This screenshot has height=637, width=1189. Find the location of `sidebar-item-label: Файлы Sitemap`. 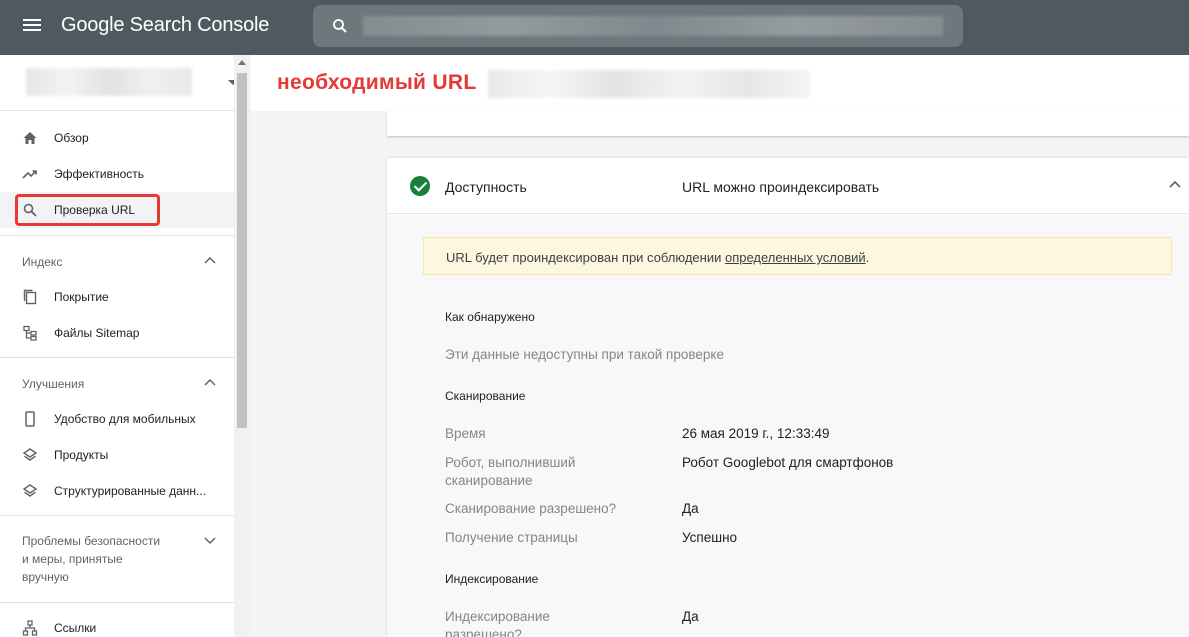

sidebar-item-label: Файлы Sitemap is located at coordinates (97, 333).